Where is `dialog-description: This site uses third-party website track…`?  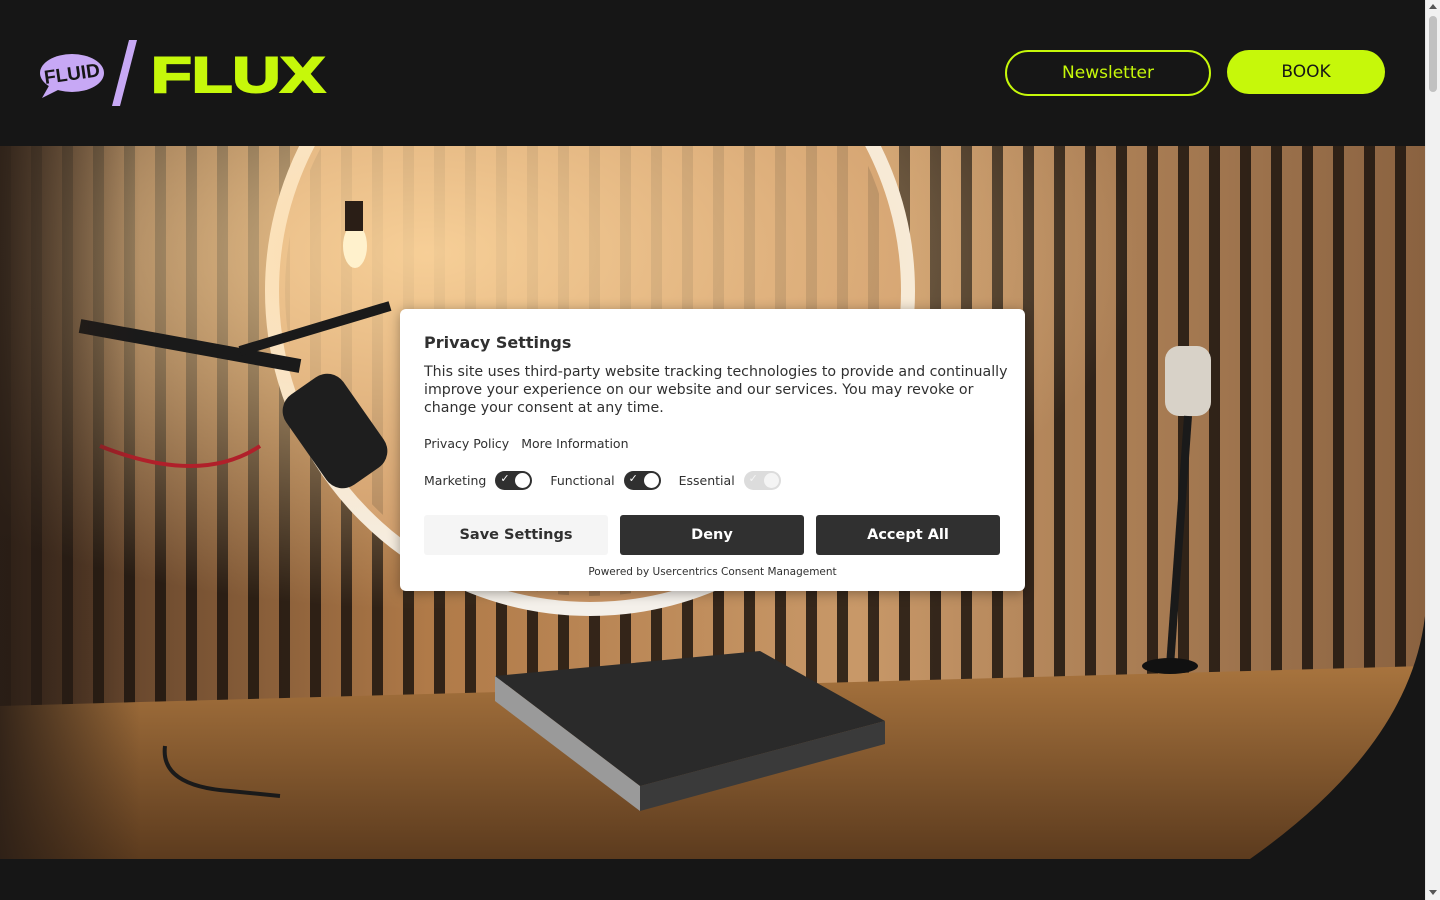
dialog-description: This site uses third-party website track… is located at coordinates (716, 390).